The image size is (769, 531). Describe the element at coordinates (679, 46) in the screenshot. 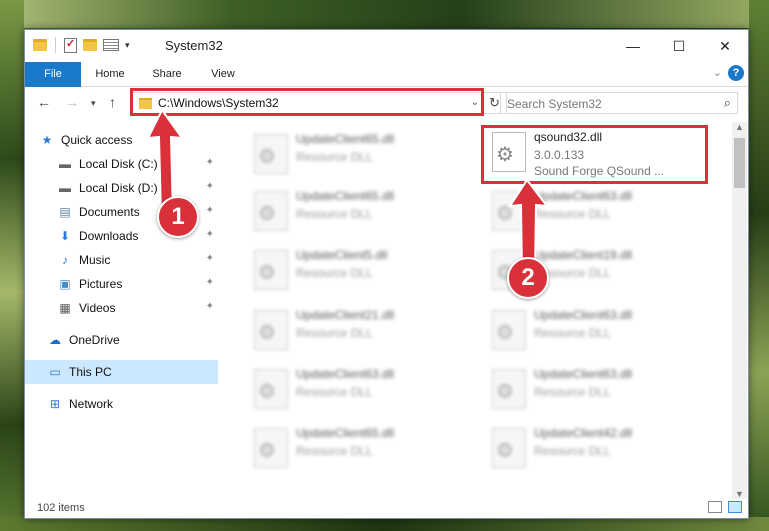

I see `maximize-button: ☐` at that location.